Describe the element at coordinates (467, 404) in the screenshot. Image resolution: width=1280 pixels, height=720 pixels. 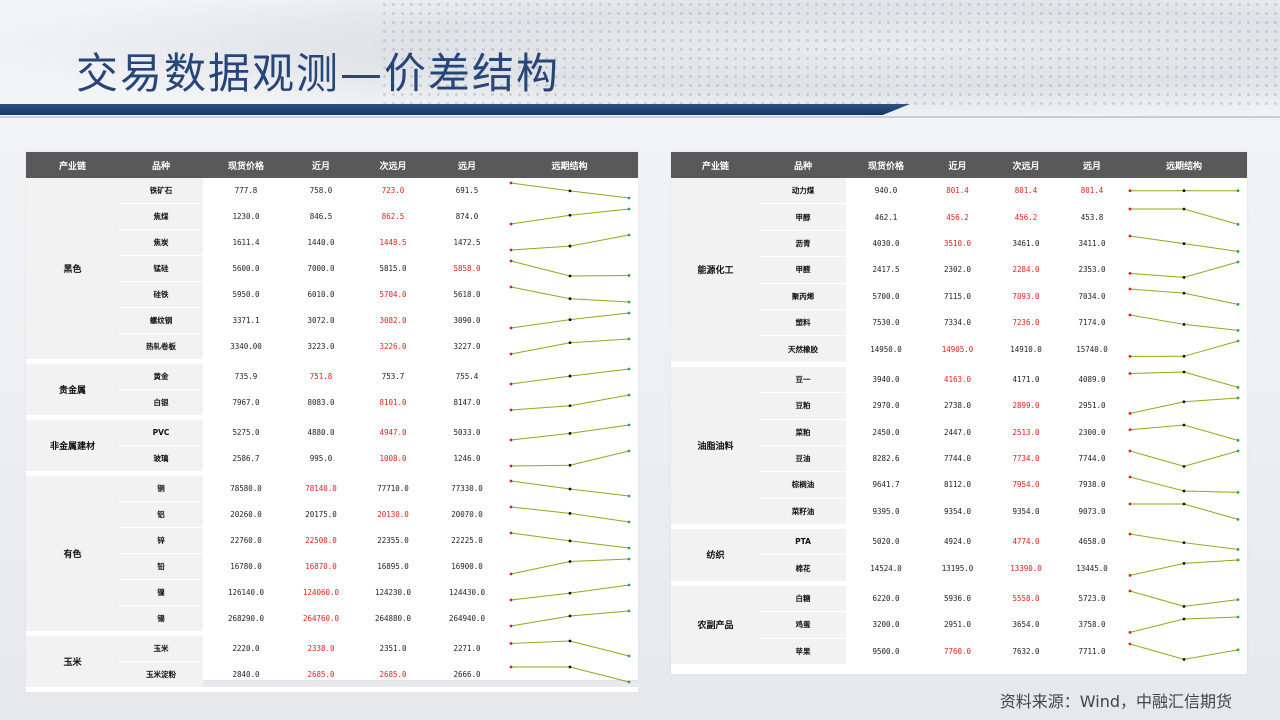
I see `far-month-cell: 8147.0` at that location.